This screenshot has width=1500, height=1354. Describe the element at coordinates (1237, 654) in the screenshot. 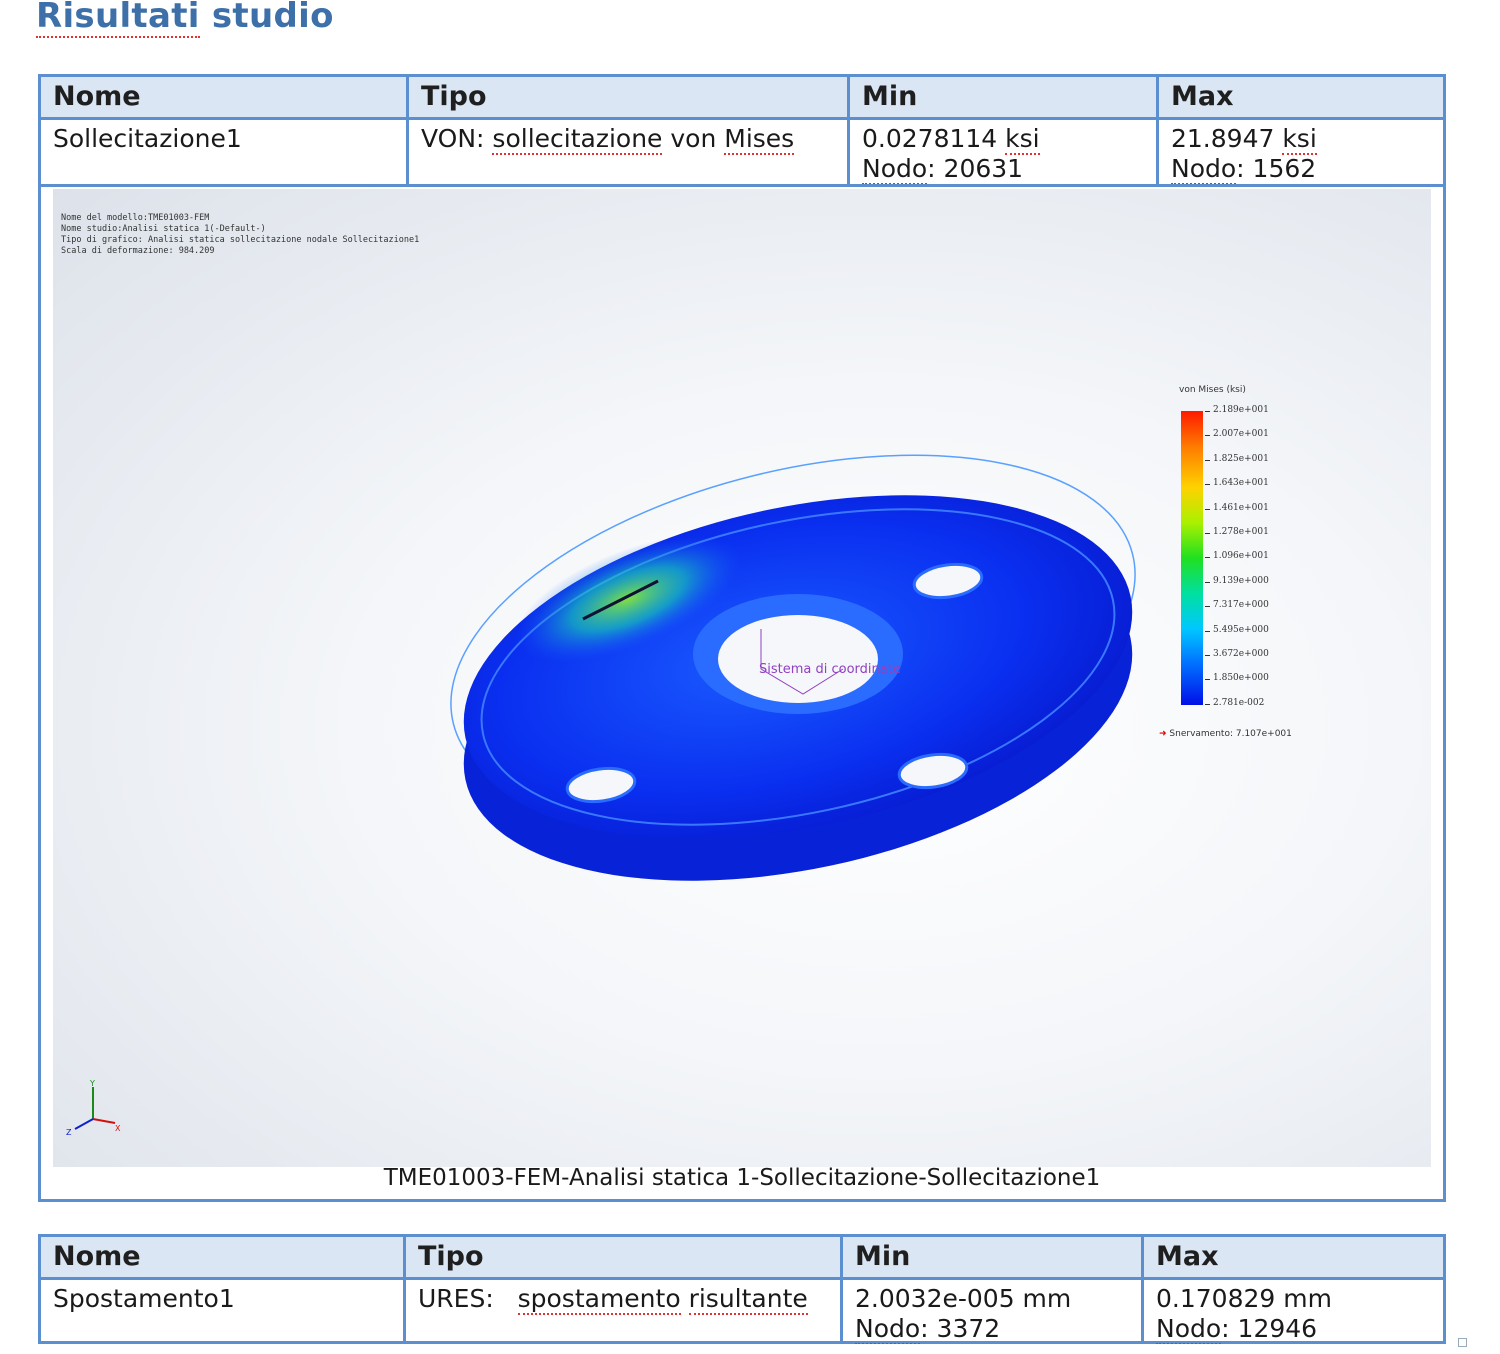

I see `legend-tick-label: 3.672e+000` at that location.